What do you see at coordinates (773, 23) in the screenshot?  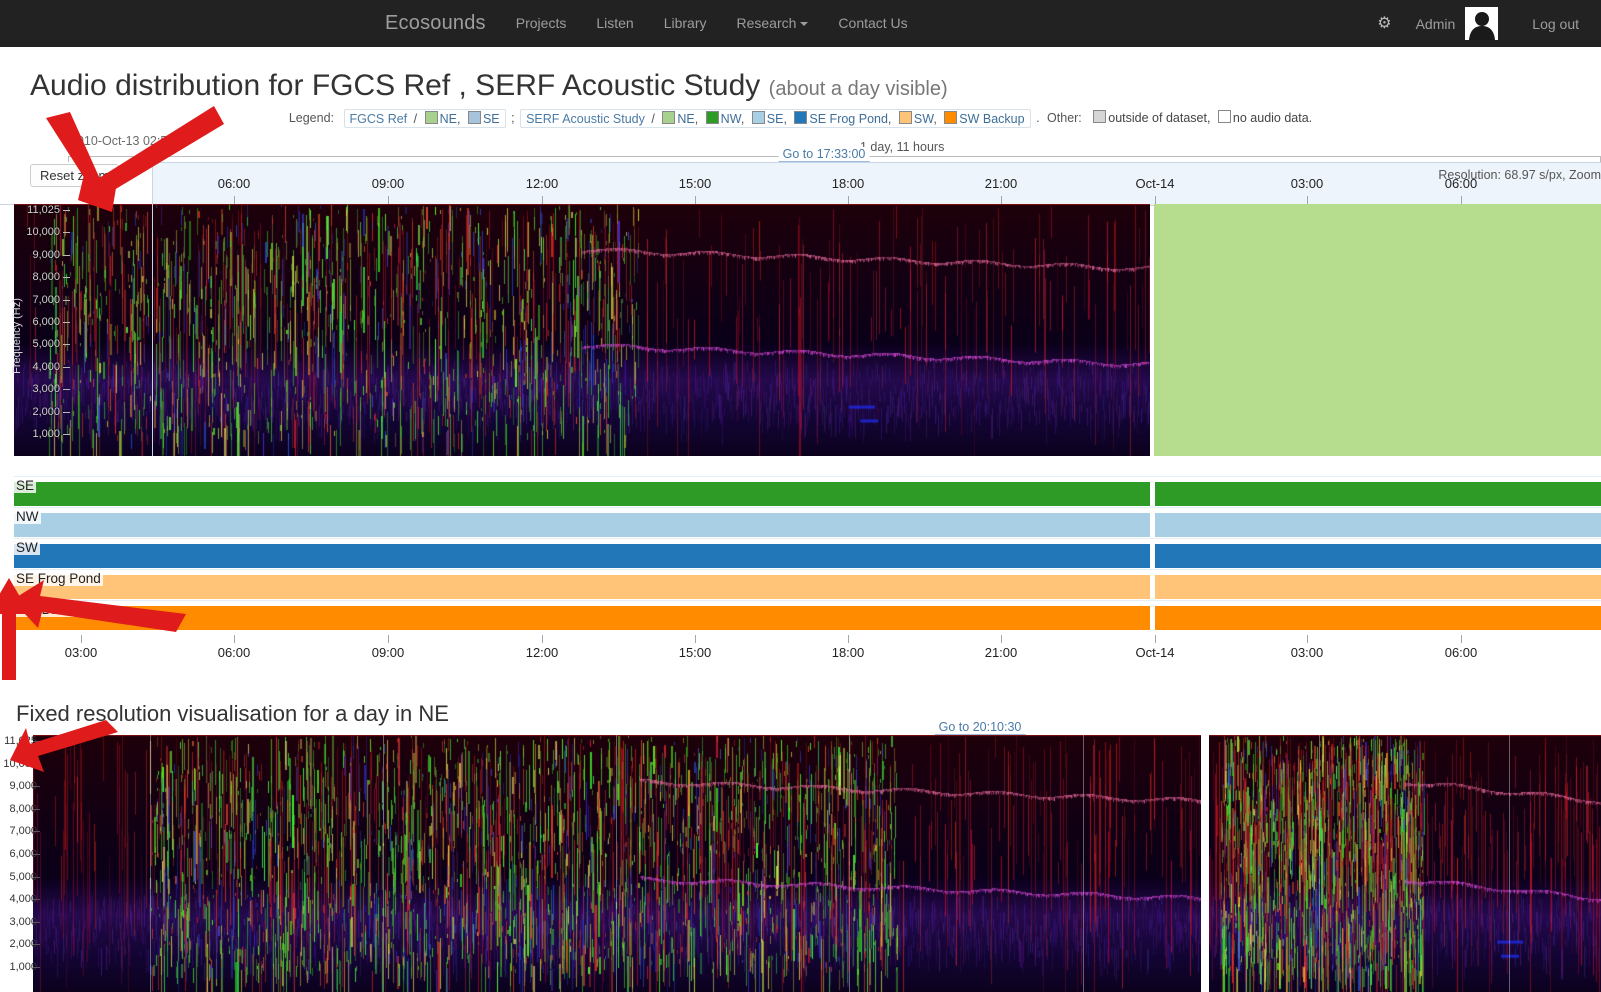 I see `nav-link-research: Research` at bounding box center [773, 23].